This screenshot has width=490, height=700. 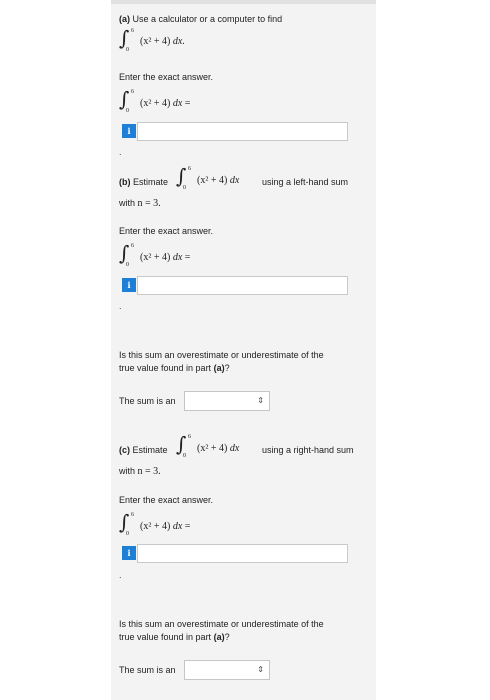 I want to click on part-c-n: with n = 3., so click(x=140, y=471).